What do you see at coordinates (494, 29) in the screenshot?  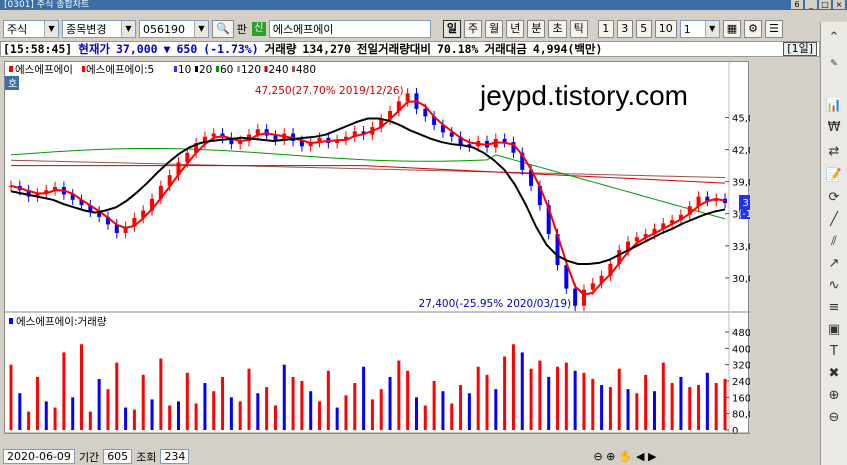 I see `period-month-button: 월` at bounding box center [494, 29].